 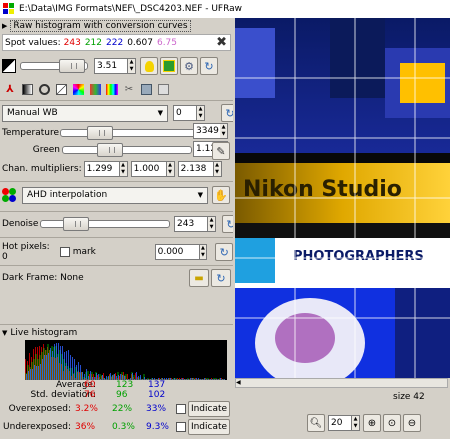 What do you see at coordinates (72, 66) in the screenshot?
I see `exposure-slider-thumb` at bounding box center [72, 66].